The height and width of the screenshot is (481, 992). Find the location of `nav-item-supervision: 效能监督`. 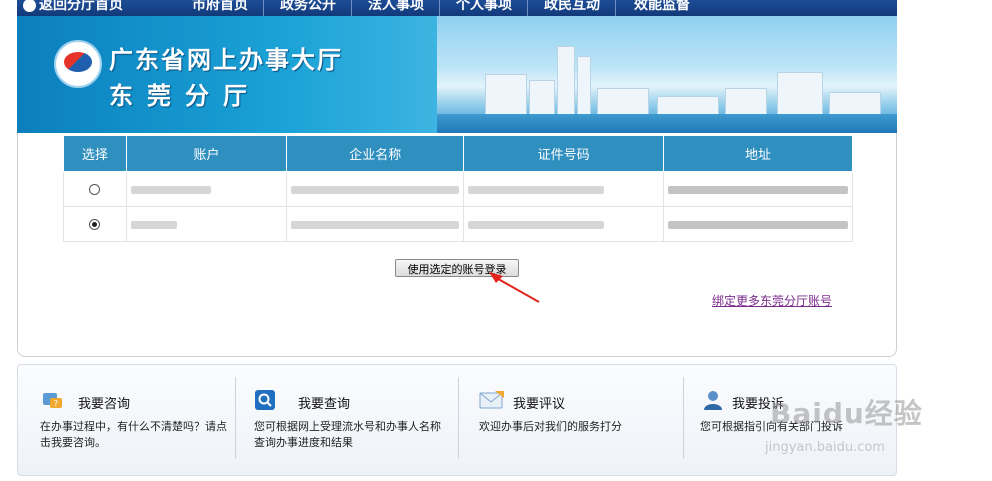

nav-item-supervision: 效能监督 is located at coordinates (661, 8).